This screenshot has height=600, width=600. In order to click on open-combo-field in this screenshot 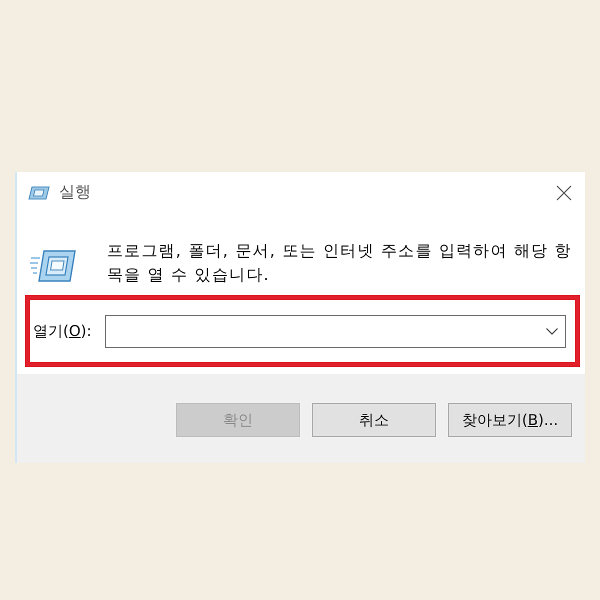, I will do `click(335, 331)`.